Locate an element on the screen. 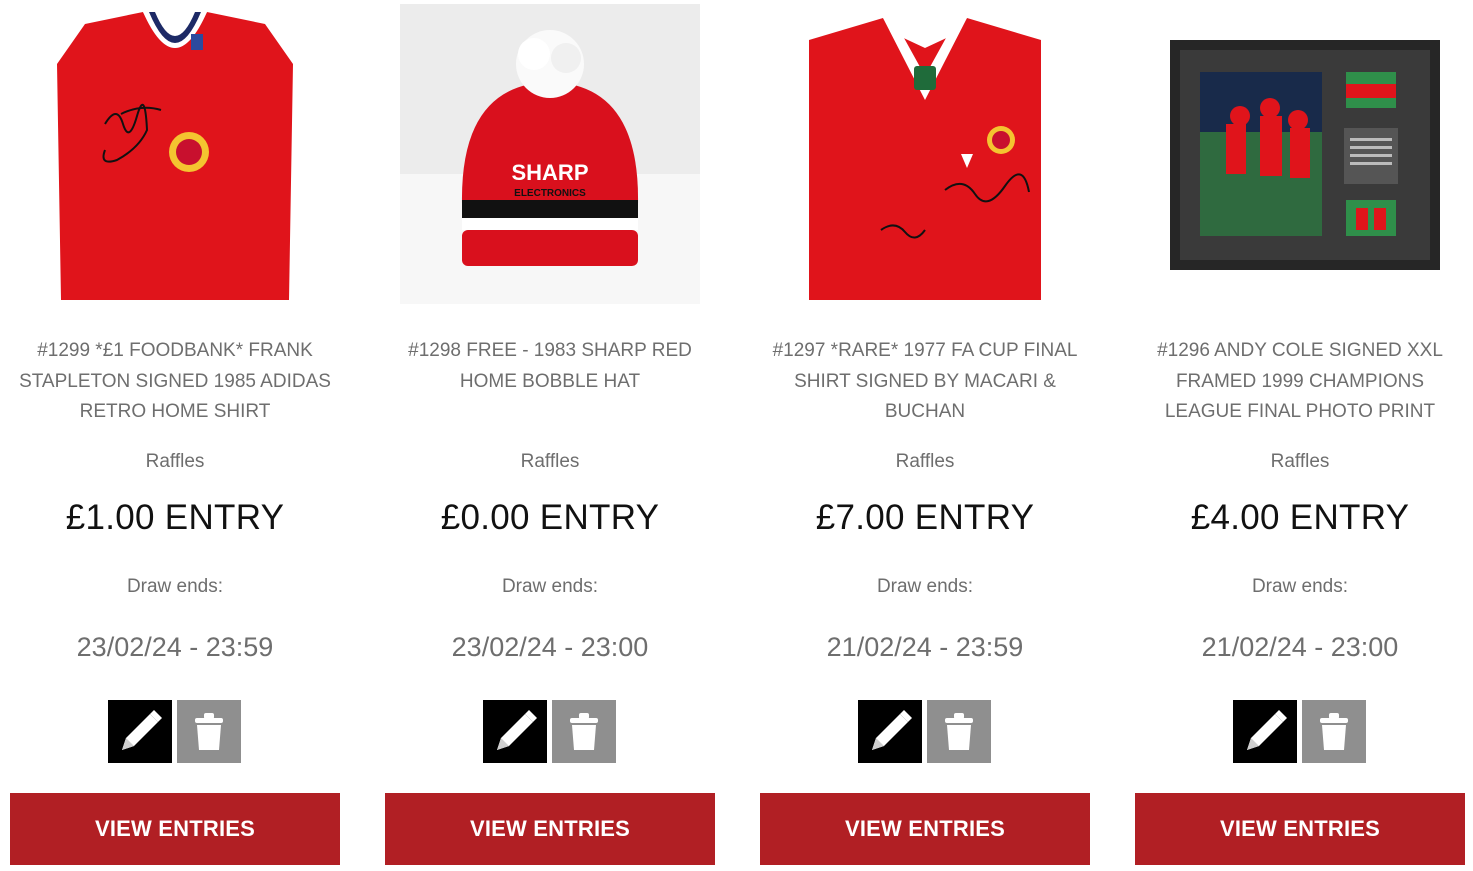  draw-end-date: 23/02/24 - 23:00 is located at coordinates (550, 647).